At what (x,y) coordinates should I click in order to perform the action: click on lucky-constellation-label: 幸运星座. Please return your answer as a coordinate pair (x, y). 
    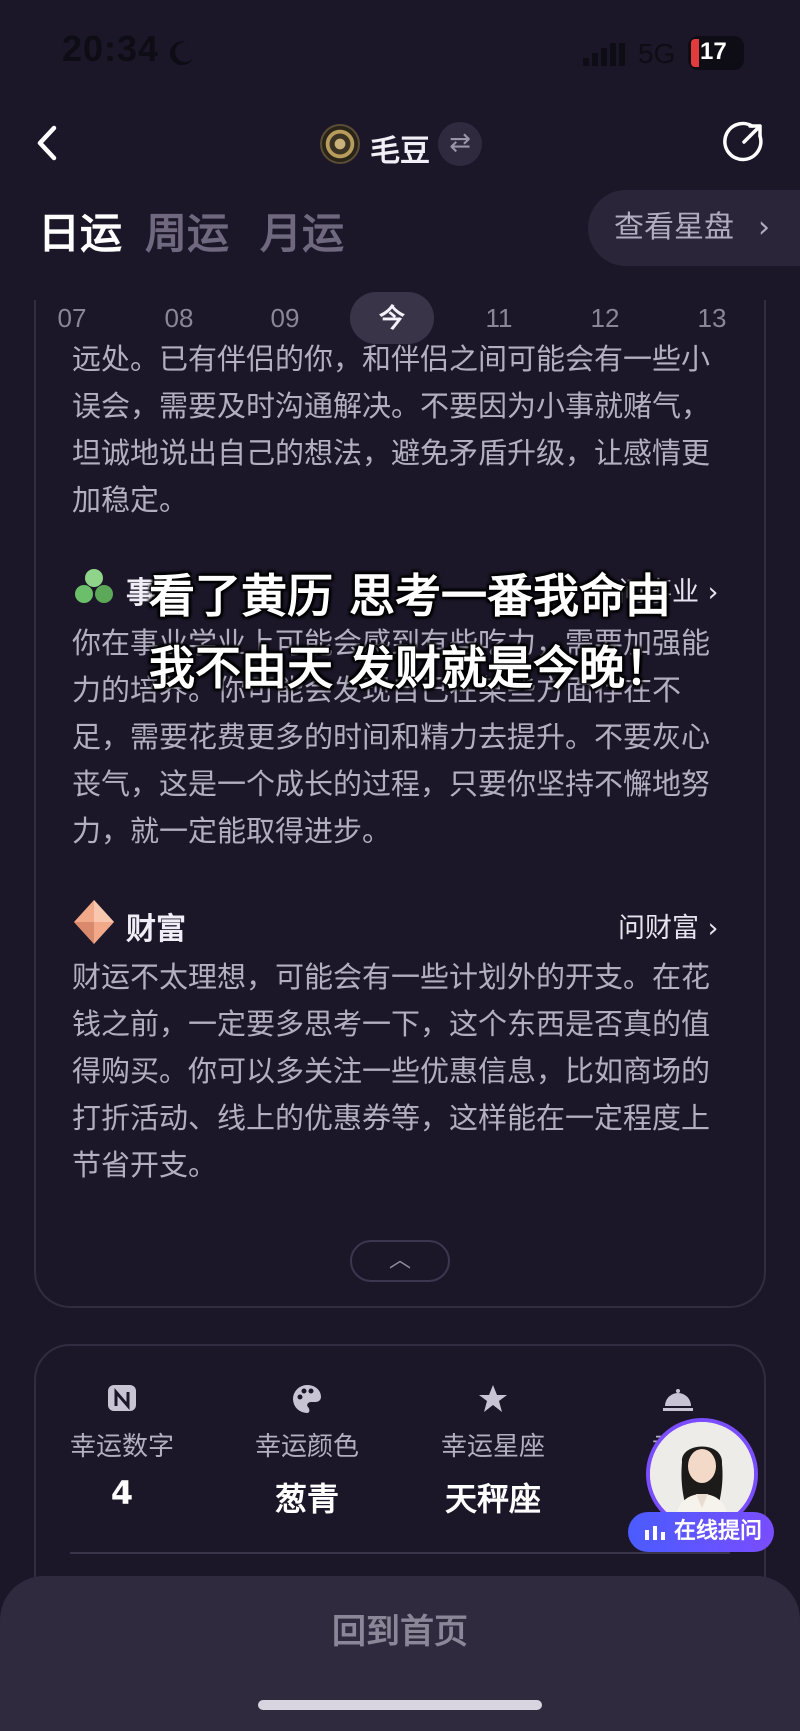
    Looking at the image, I should click on (492, 1447).